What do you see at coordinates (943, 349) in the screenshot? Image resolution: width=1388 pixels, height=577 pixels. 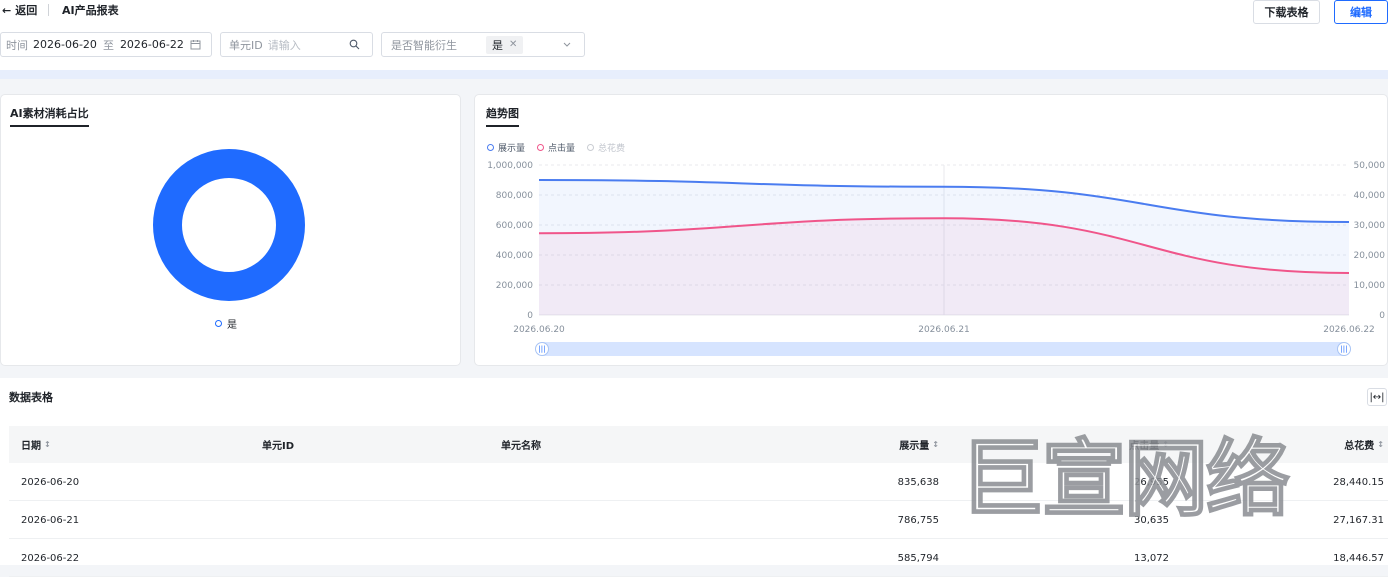 I see `zoom-slider: ||| |||` at bounding box center [943, 349].